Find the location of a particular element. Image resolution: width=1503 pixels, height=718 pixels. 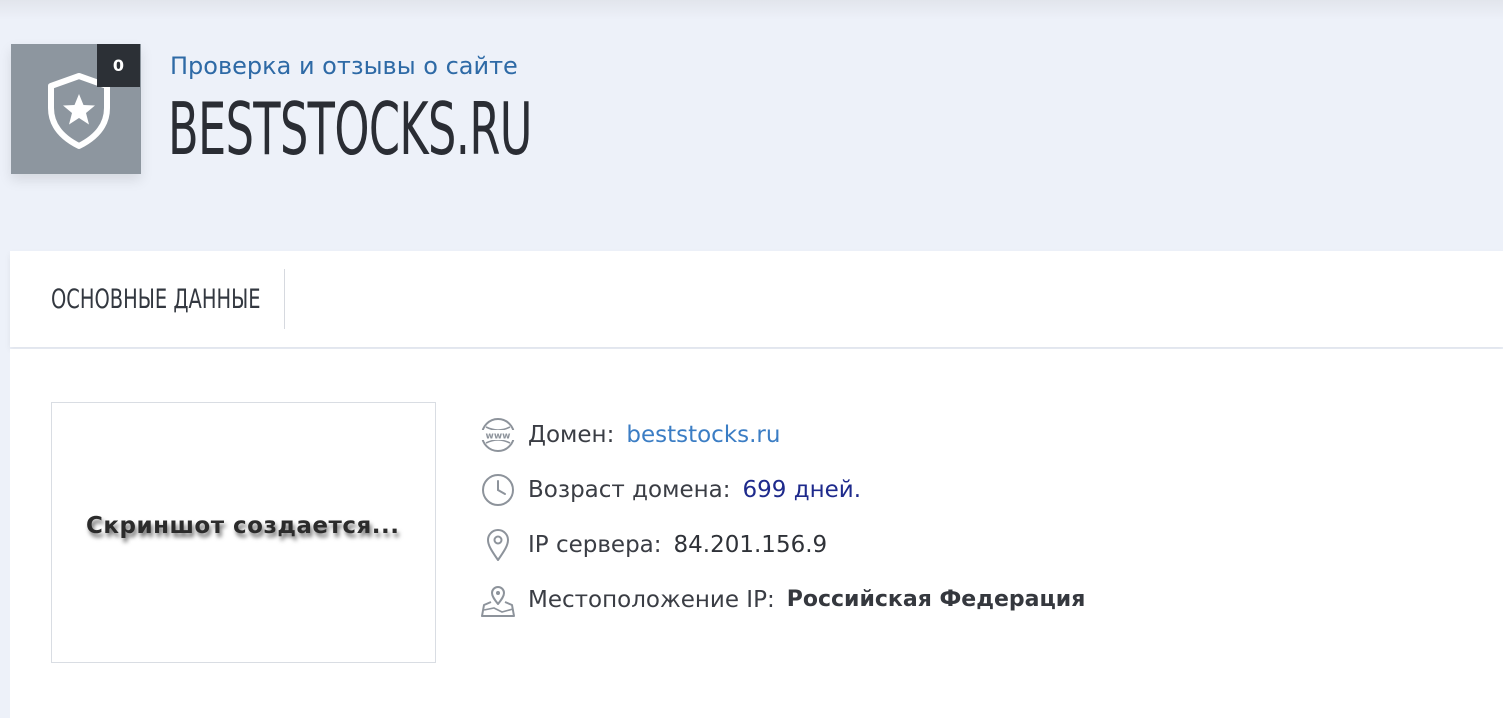

clock-icon is located at coordinates (498, 490).